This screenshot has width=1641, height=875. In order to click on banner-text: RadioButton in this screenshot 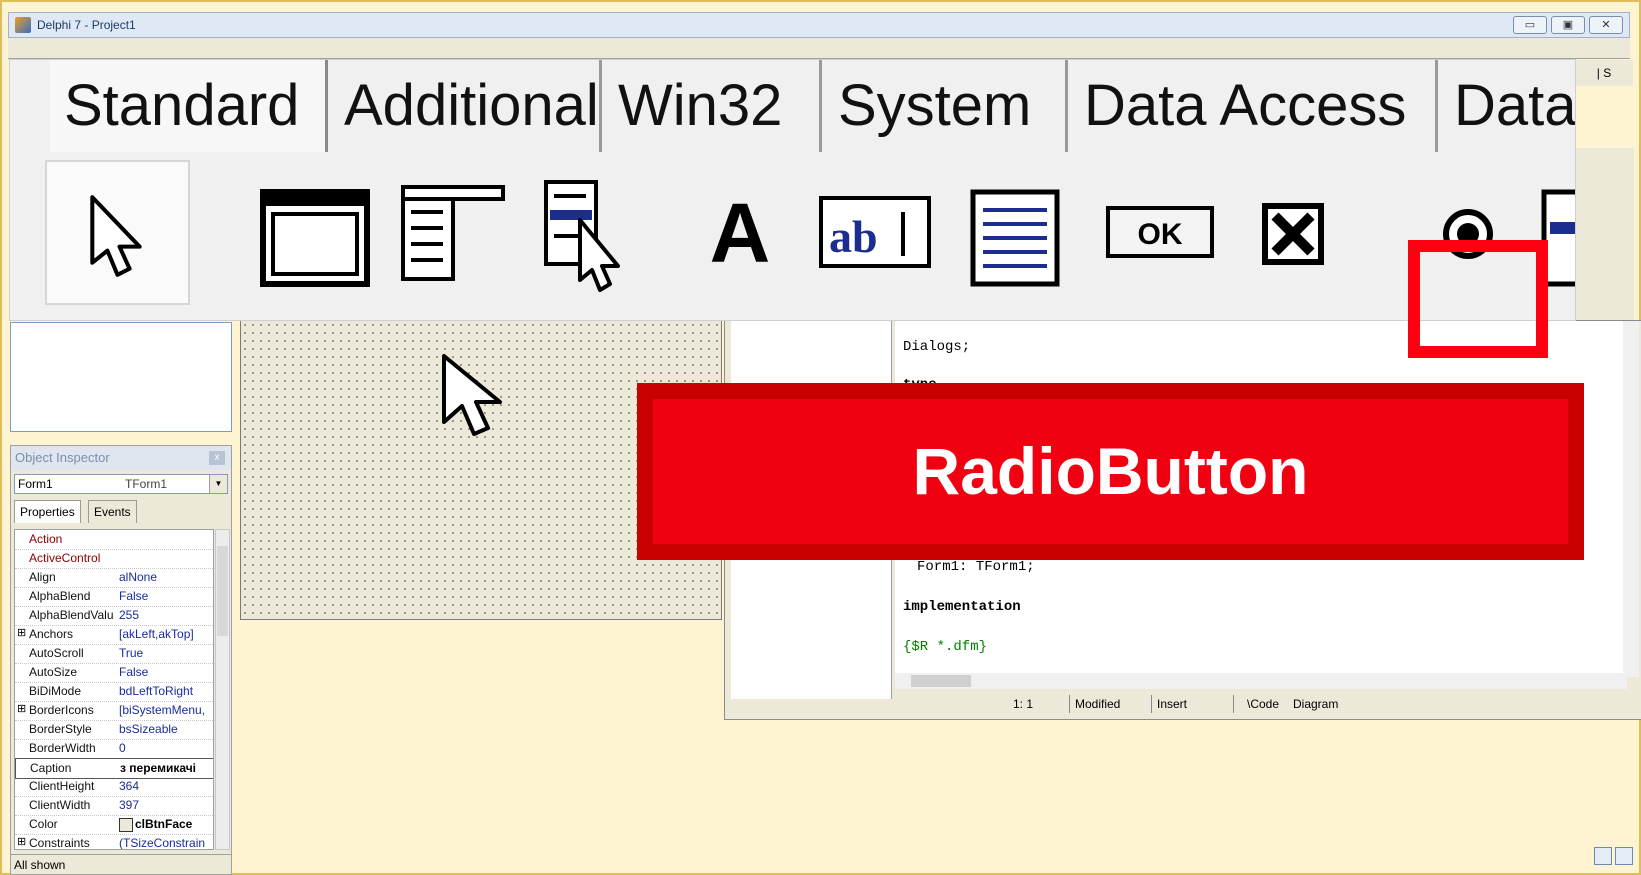, I will do `click(1110, 471)`.